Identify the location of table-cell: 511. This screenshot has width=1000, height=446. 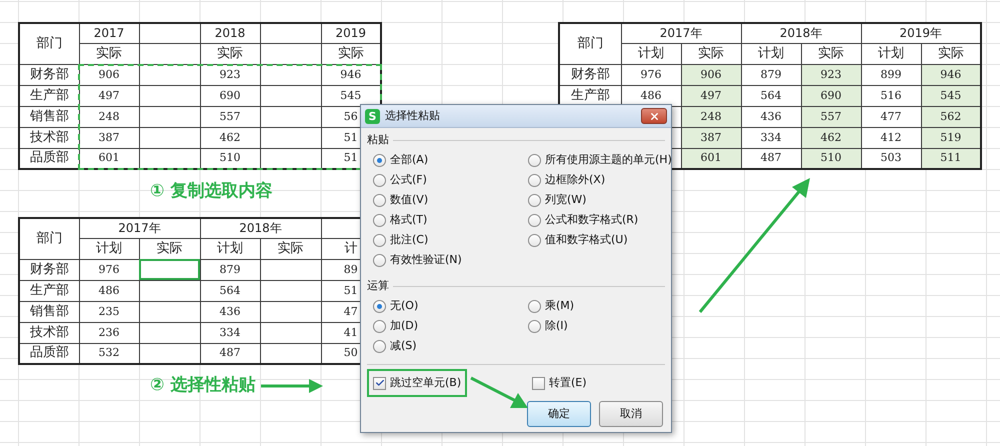
(951, 158).